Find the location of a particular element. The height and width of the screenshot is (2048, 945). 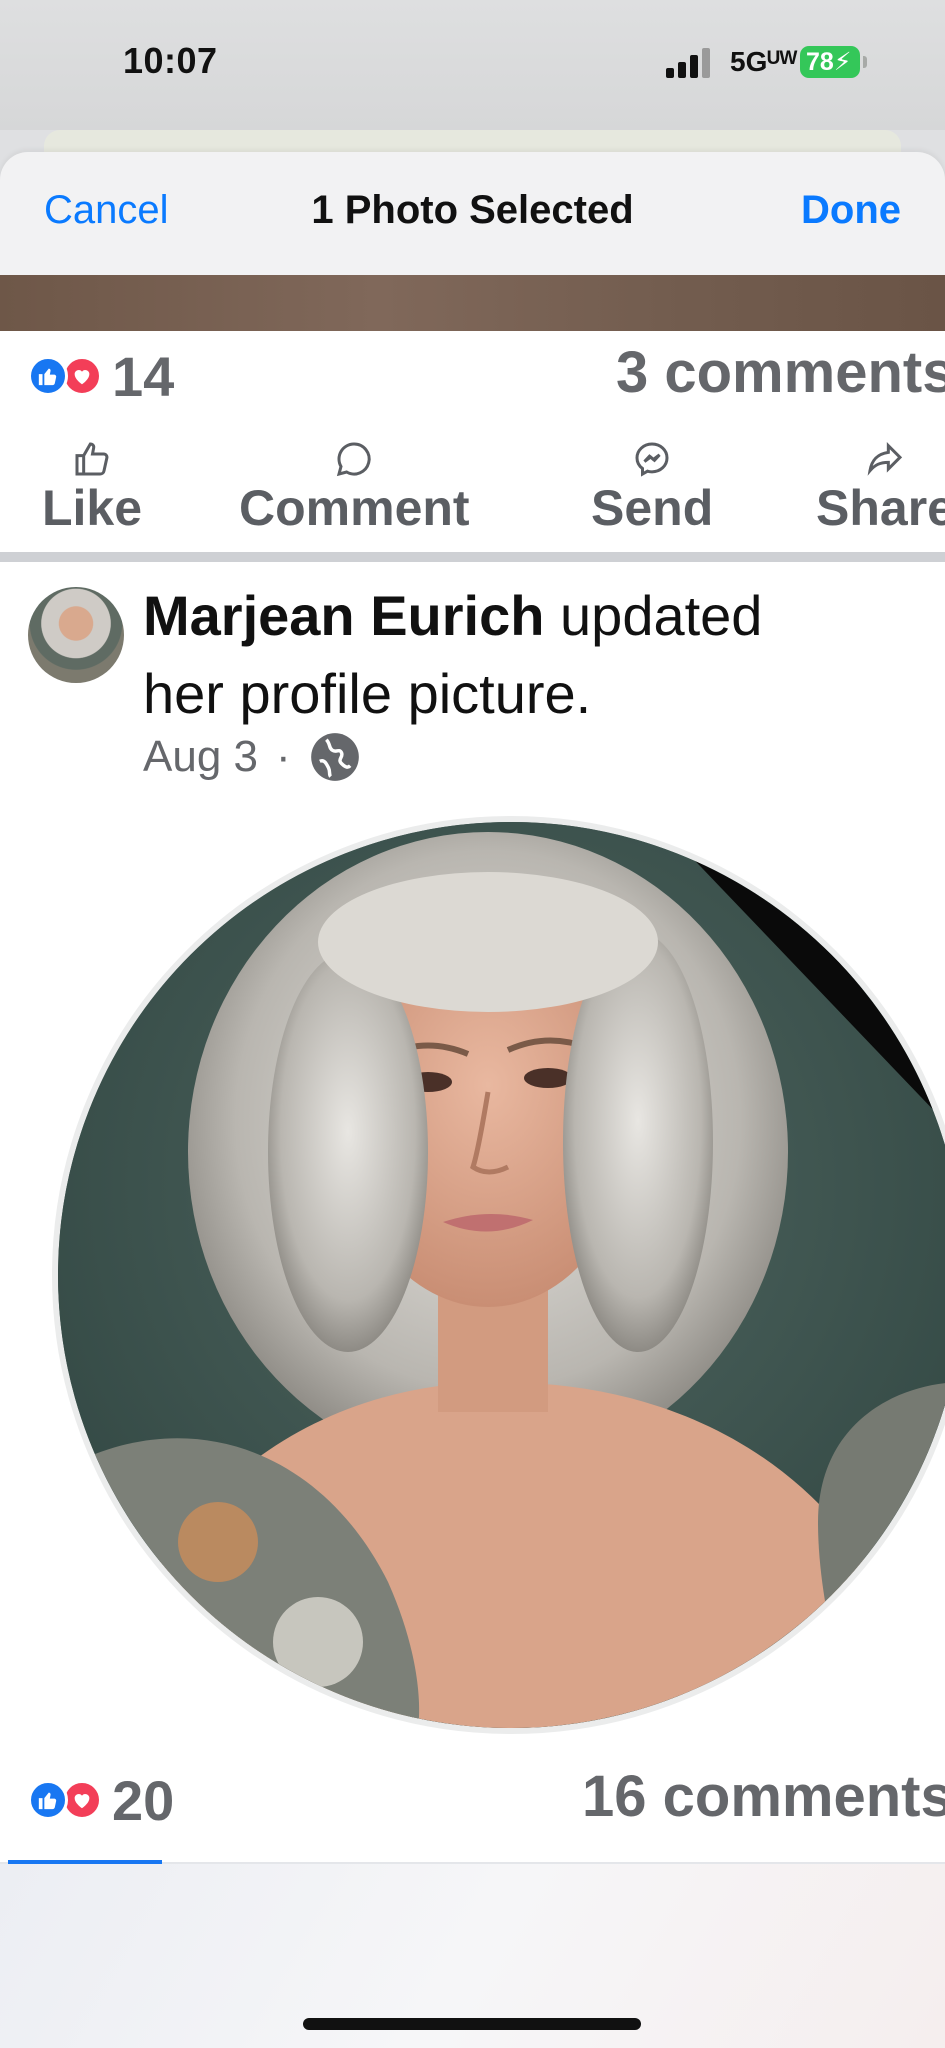

photo-selection-header: Cancel 1 Photo Selected Done is located at coordinates (472, 213).